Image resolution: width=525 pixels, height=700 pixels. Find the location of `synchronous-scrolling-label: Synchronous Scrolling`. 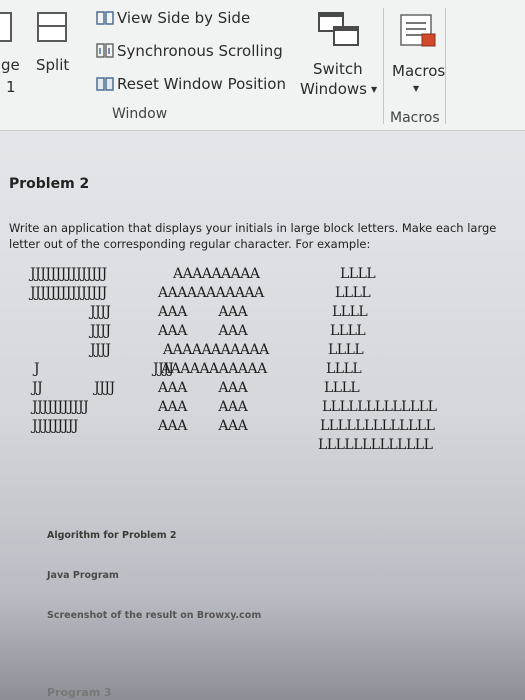

synchronous-scrolling-label: Synchronous Scrolling is located at coordinates (200, 51).